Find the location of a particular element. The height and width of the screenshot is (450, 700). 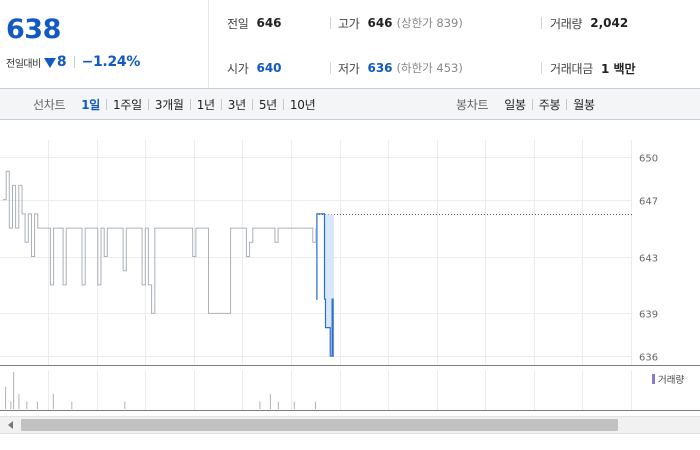

volume-legend: 거래량 is located at coordinates (668, 379).